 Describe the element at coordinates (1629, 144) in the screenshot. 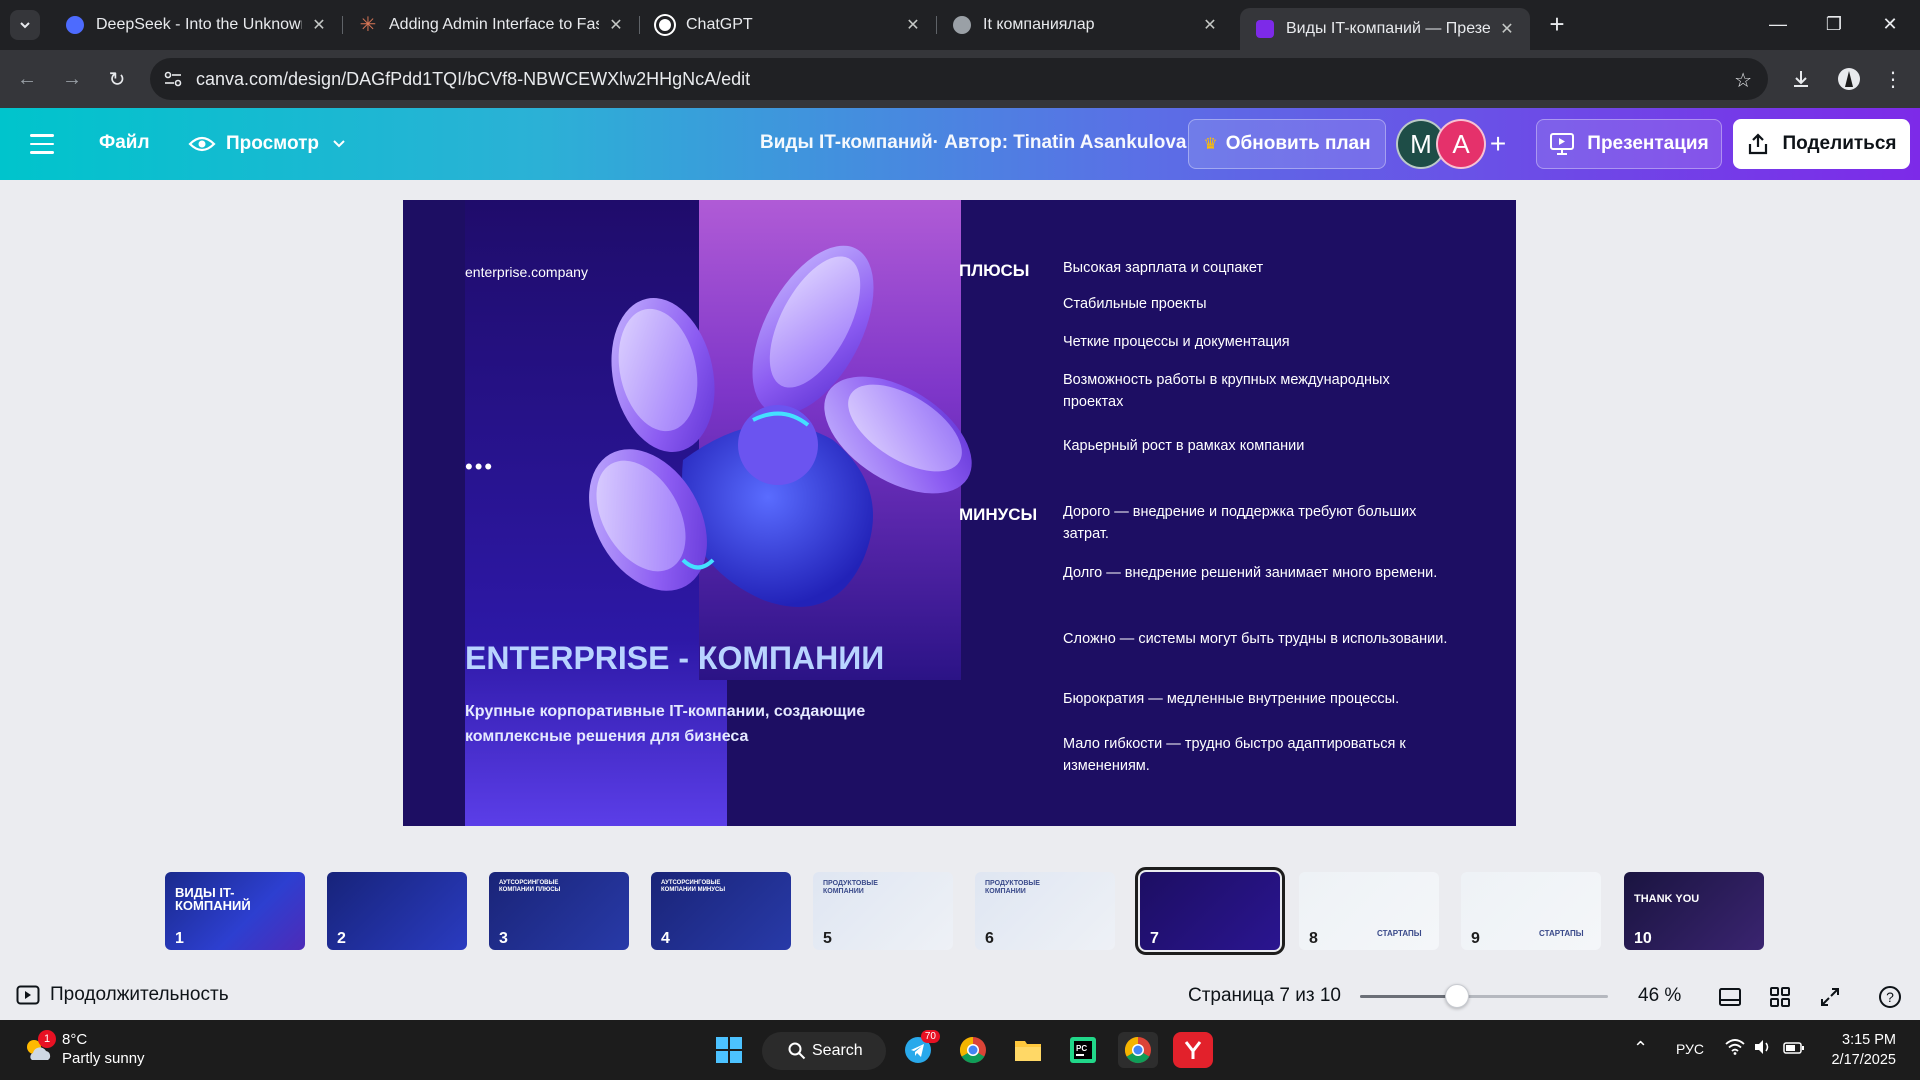

I see `present-button: Презентация` at that location.